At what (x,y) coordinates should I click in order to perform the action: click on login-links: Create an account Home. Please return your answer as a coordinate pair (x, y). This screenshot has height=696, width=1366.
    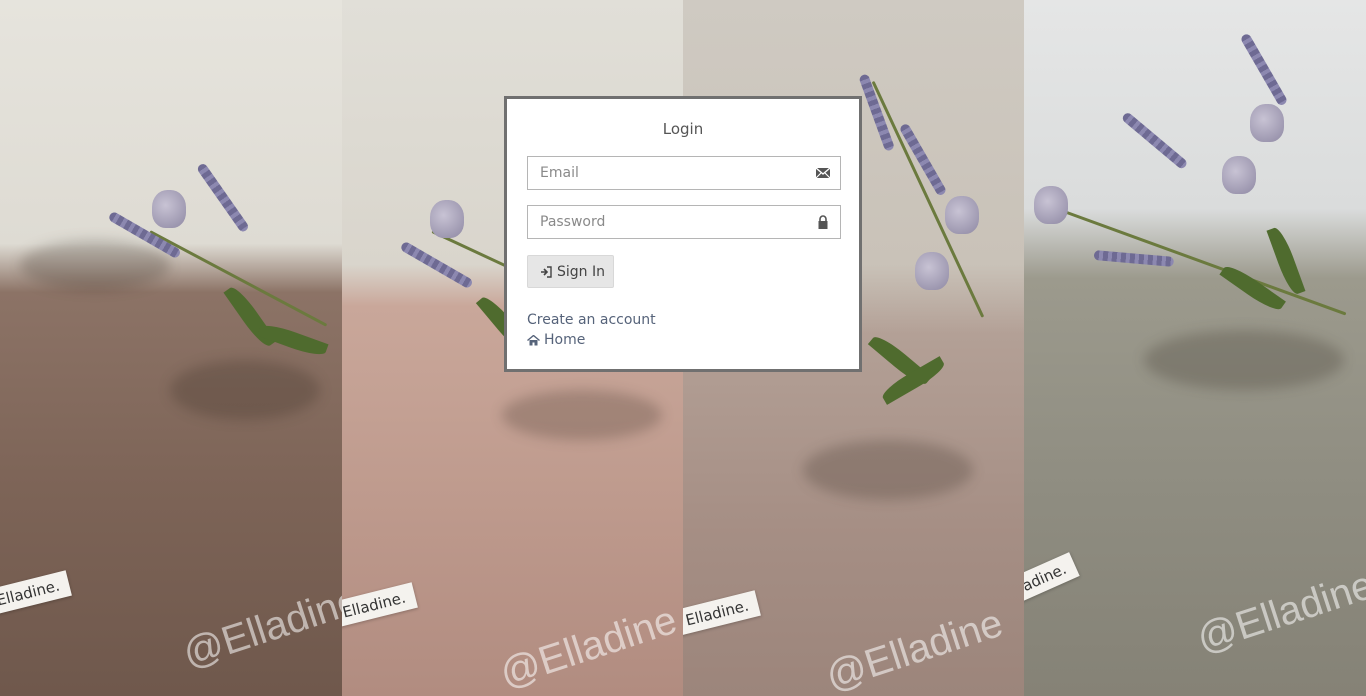
    Looking at the image, I should click on (683, 330).